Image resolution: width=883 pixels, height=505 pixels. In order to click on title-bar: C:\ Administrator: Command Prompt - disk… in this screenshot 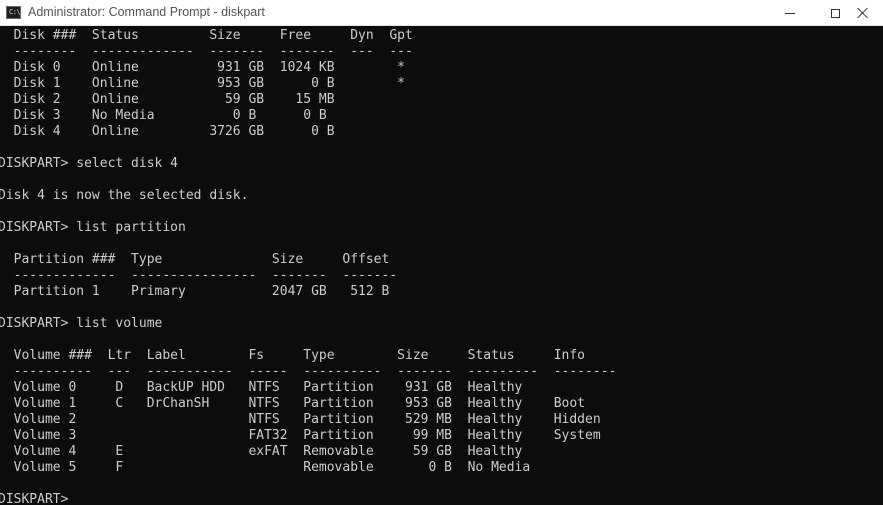, I will do `click(441, 13)`.